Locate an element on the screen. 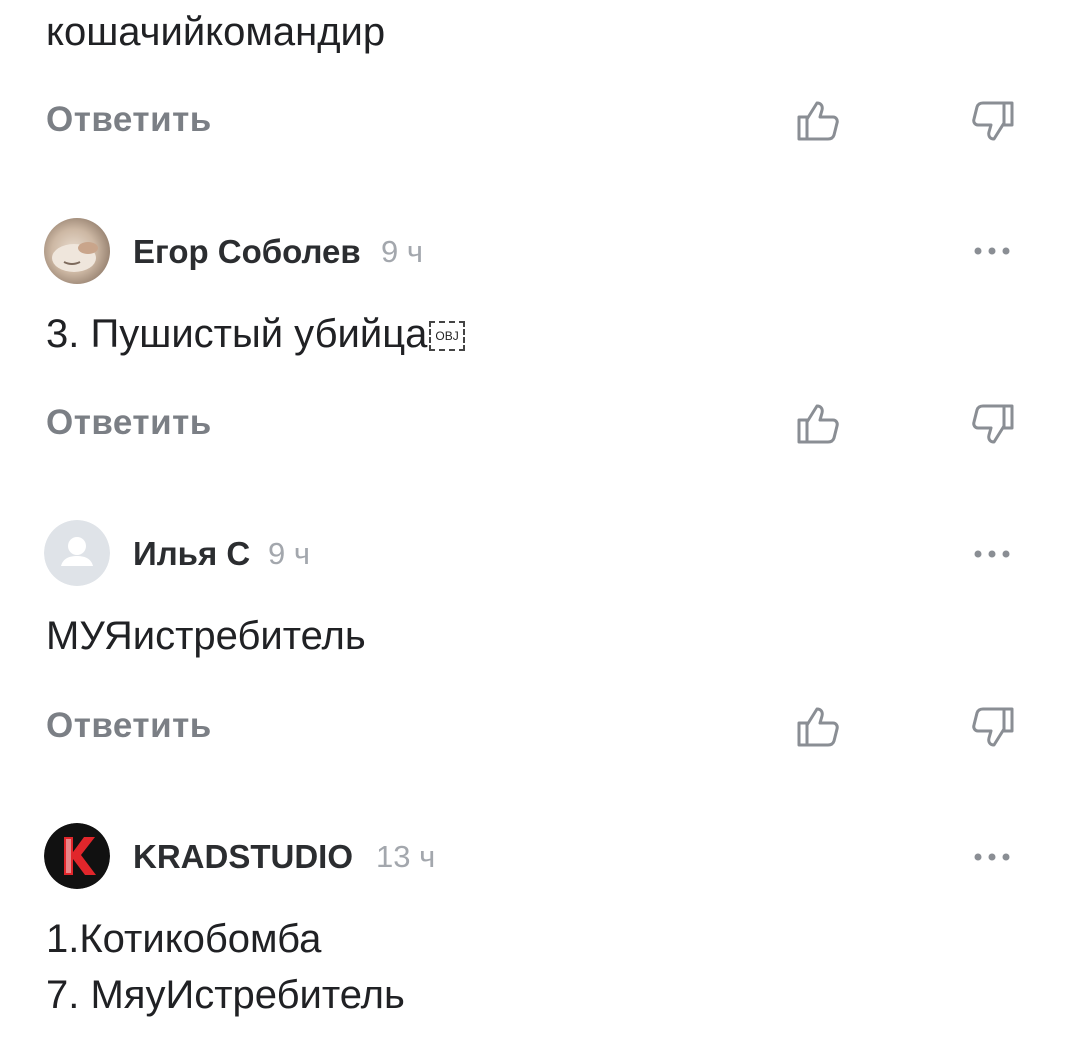  comment-text: МУЯистребитель is located at coordinates (206, 636).